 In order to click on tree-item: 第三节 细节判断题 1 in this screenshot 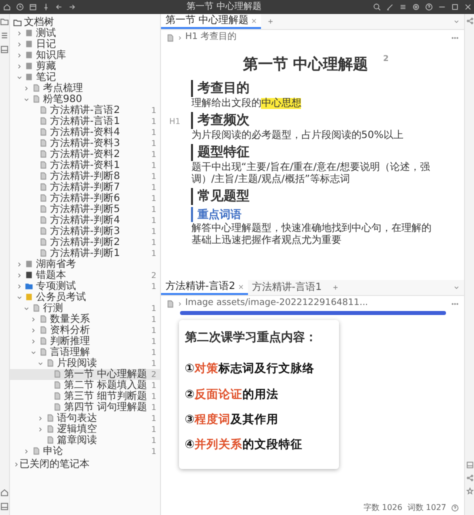, I will do `click(85, 396)`.